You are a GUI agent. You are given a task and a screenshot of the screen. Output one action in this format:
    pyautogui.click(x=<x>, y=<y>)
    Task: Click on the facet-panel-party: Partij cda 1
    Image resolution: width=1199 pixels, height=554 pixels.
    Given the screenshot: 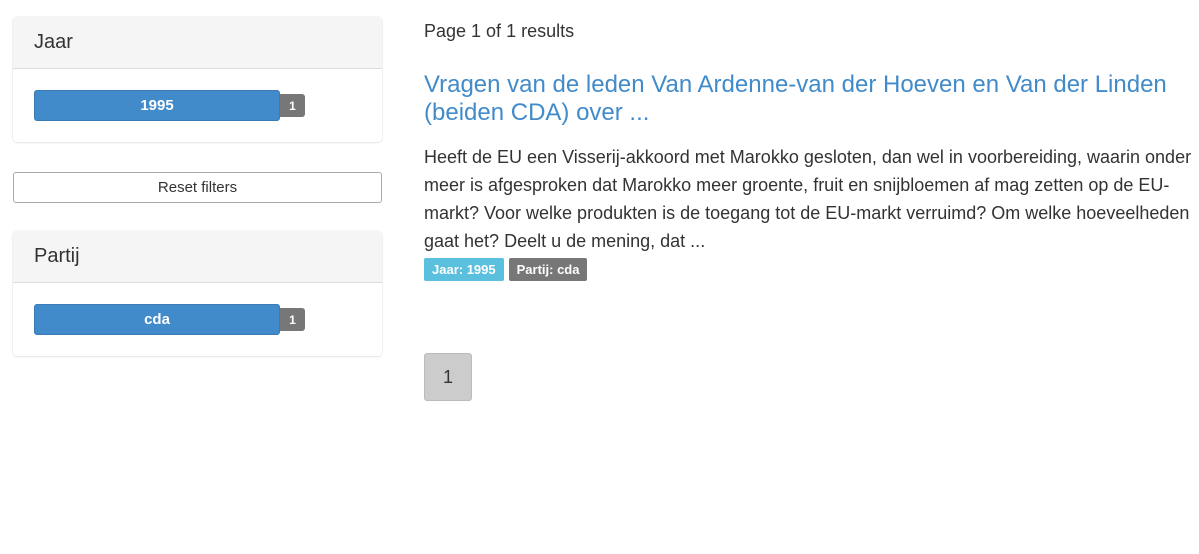 What is the action you would take?
    pyautogui.click(x=197, y=293)
    